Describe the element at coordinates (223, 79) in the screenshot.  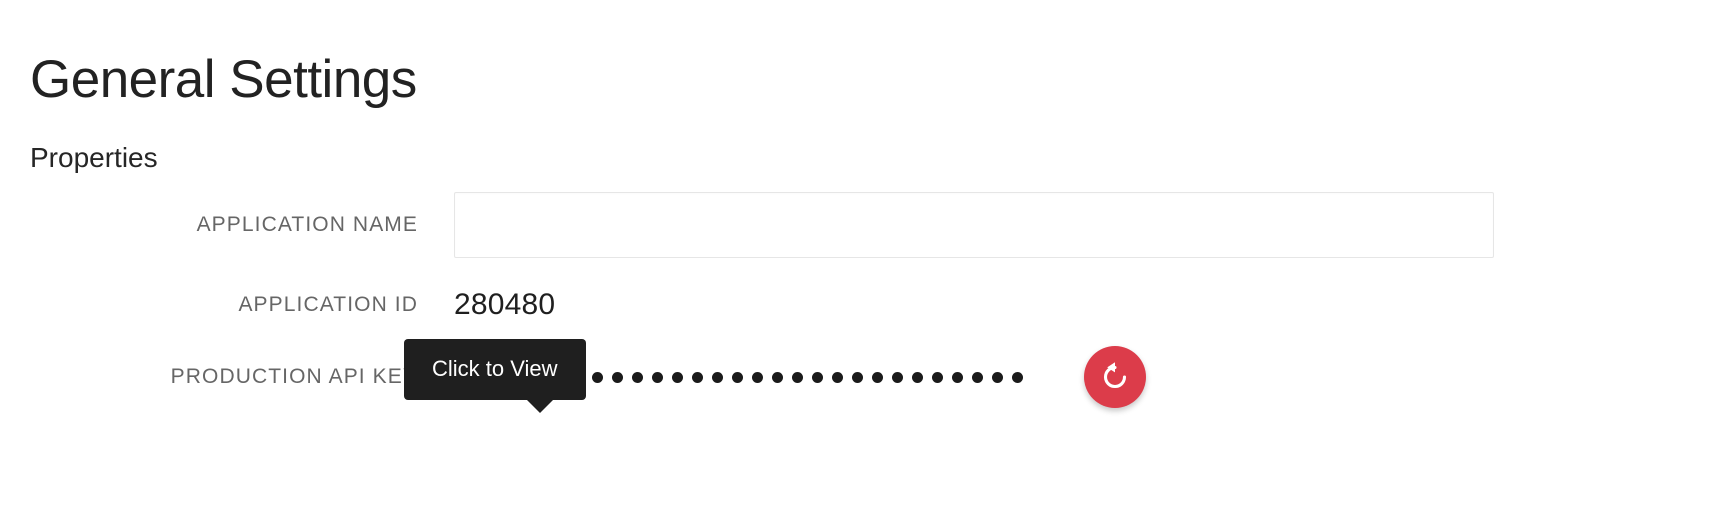
I see `page-title: General Settings` at that location.